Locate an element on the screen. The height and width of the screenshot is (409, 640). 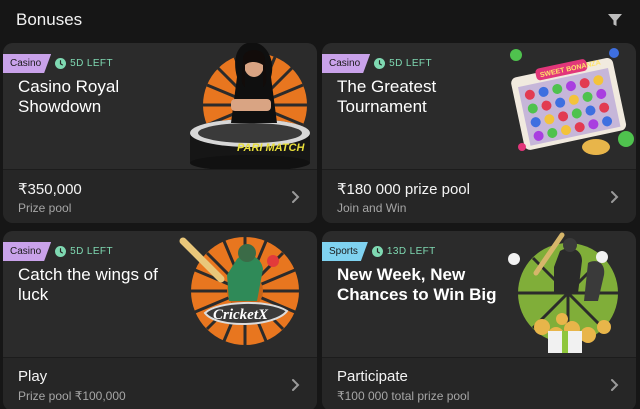
prize-amount: ₹180 000 prize pool is located at coordinates (403, 189).